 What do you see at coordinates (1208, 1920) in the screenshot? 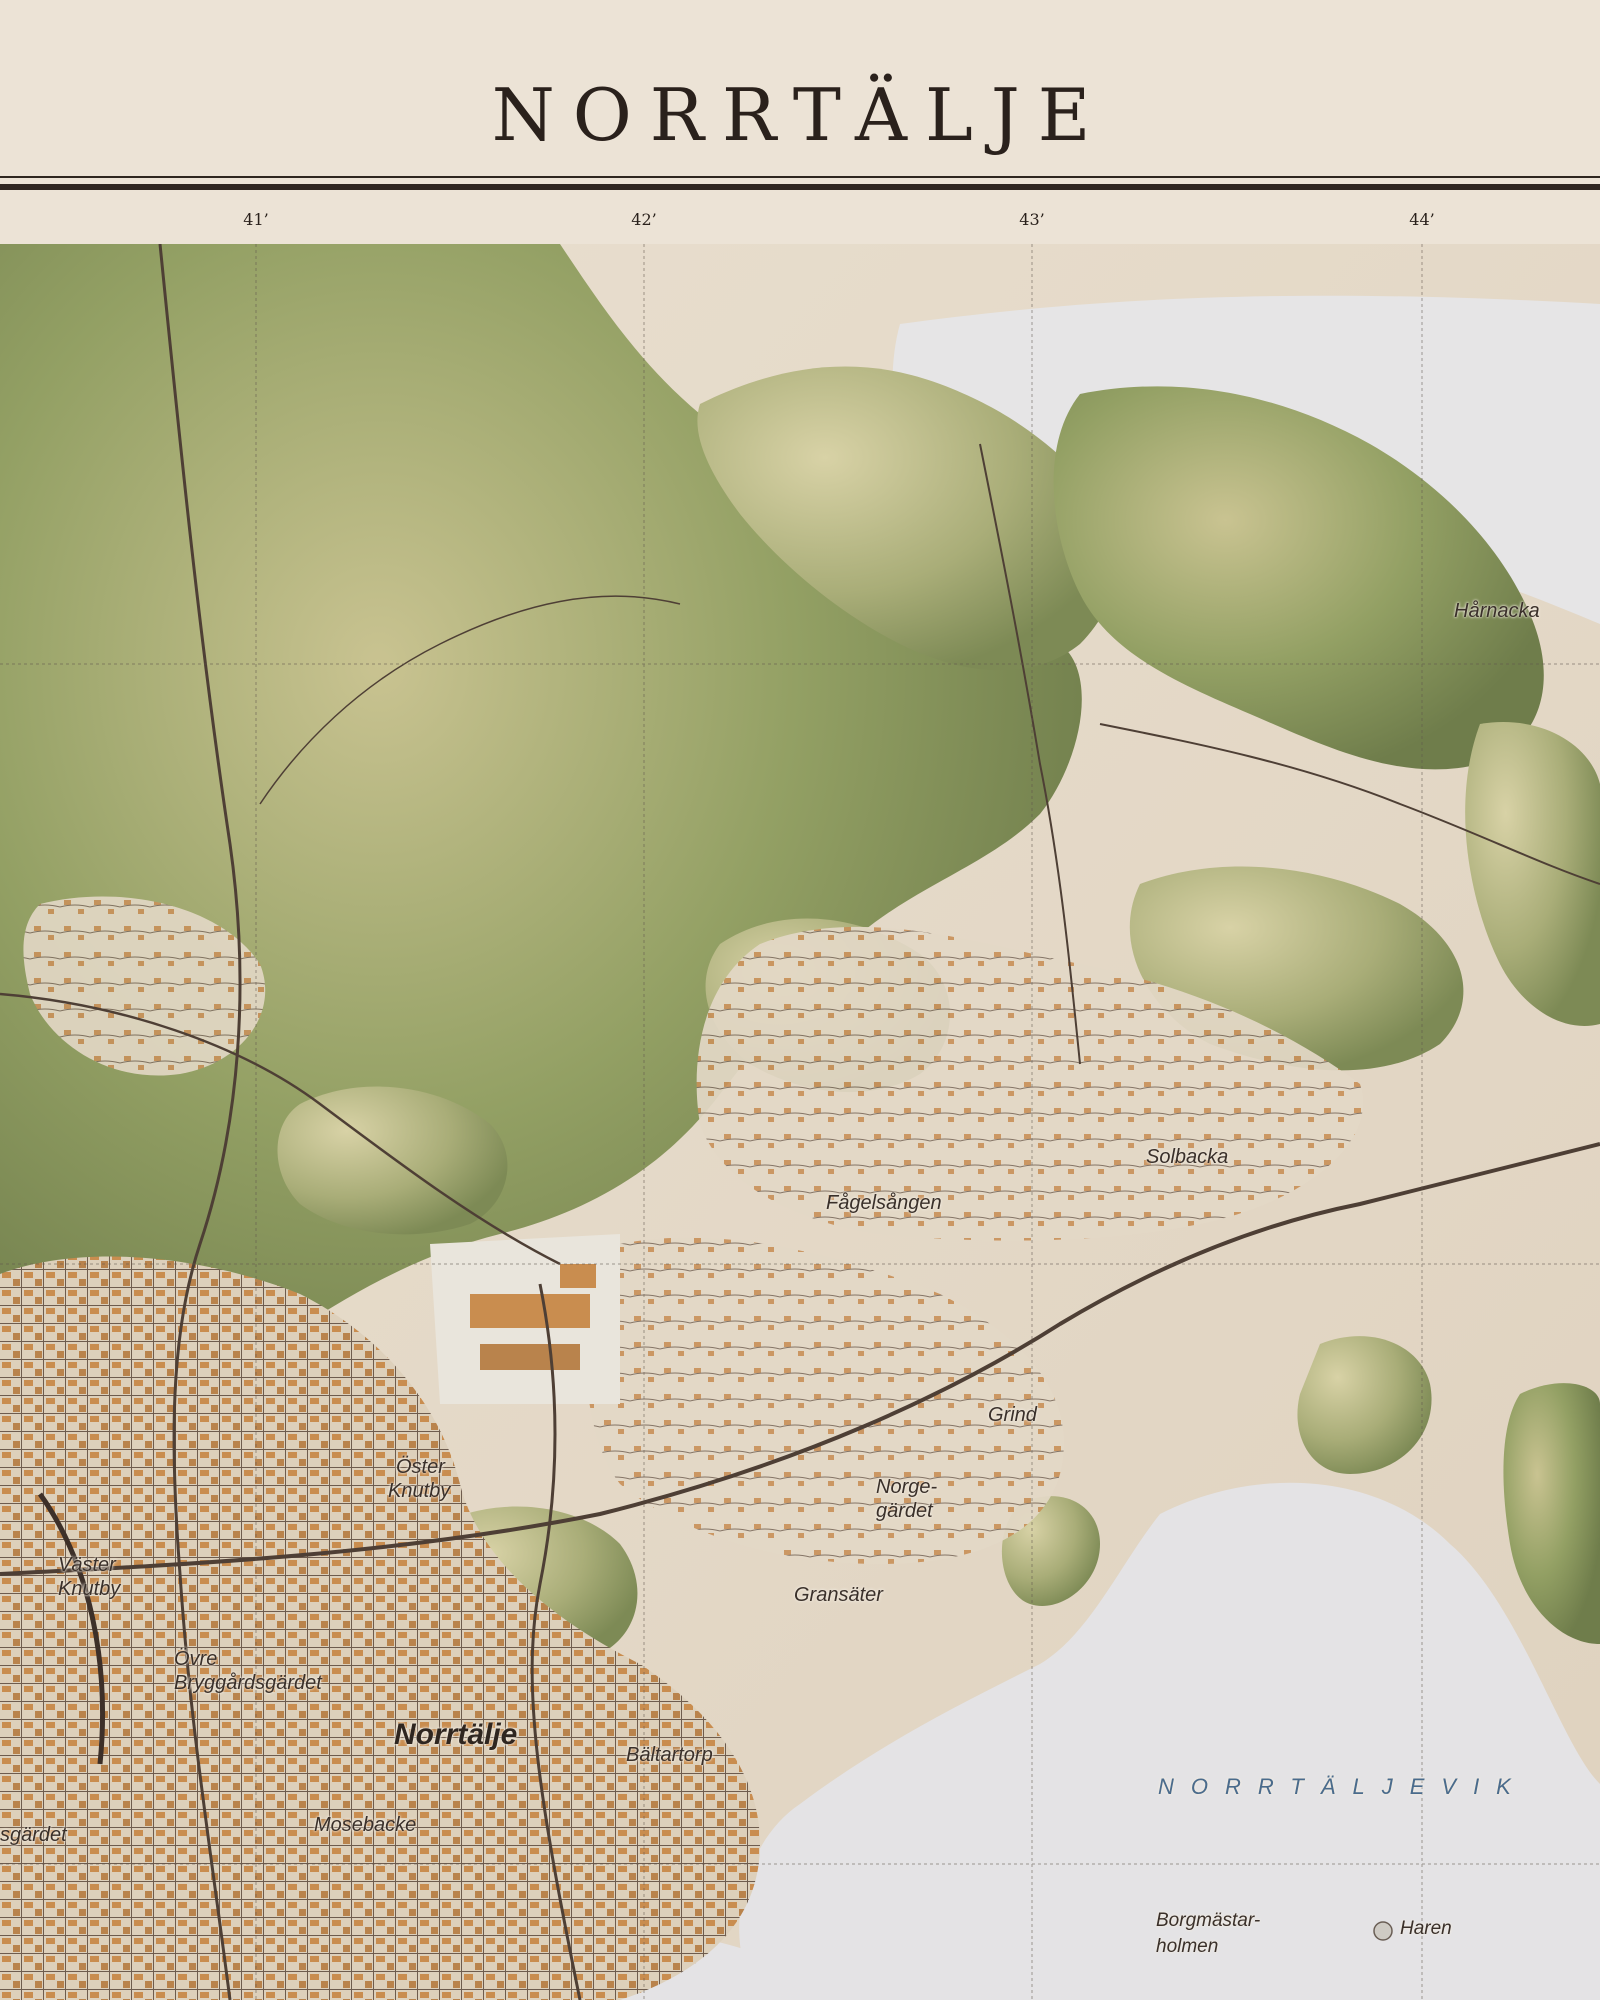
I see `place-label-borgmastarholmen-1: Borgmästar-` at bounding box center [1208, 1920].